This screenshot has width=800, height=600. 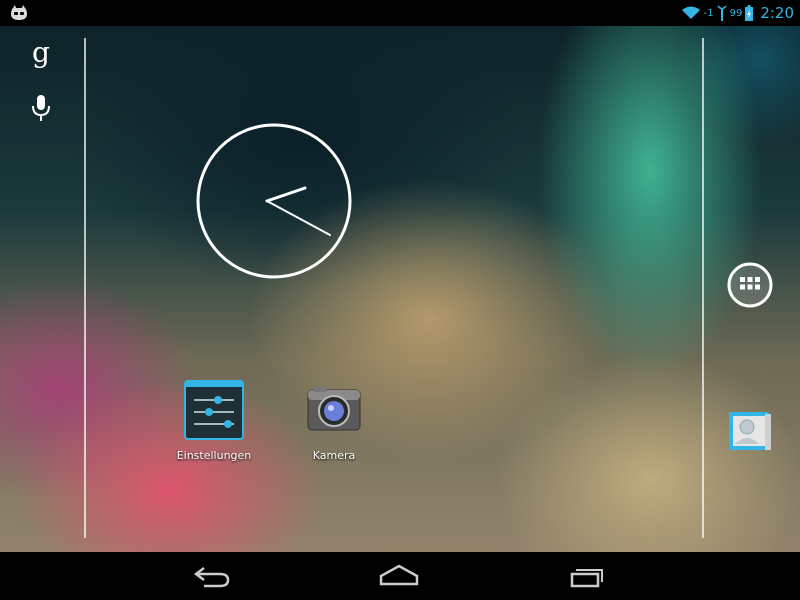 What do you see at coordinates (298, 218) in the screenshot?
I see `clock-minute-hand` at bounding box center [298, 218].